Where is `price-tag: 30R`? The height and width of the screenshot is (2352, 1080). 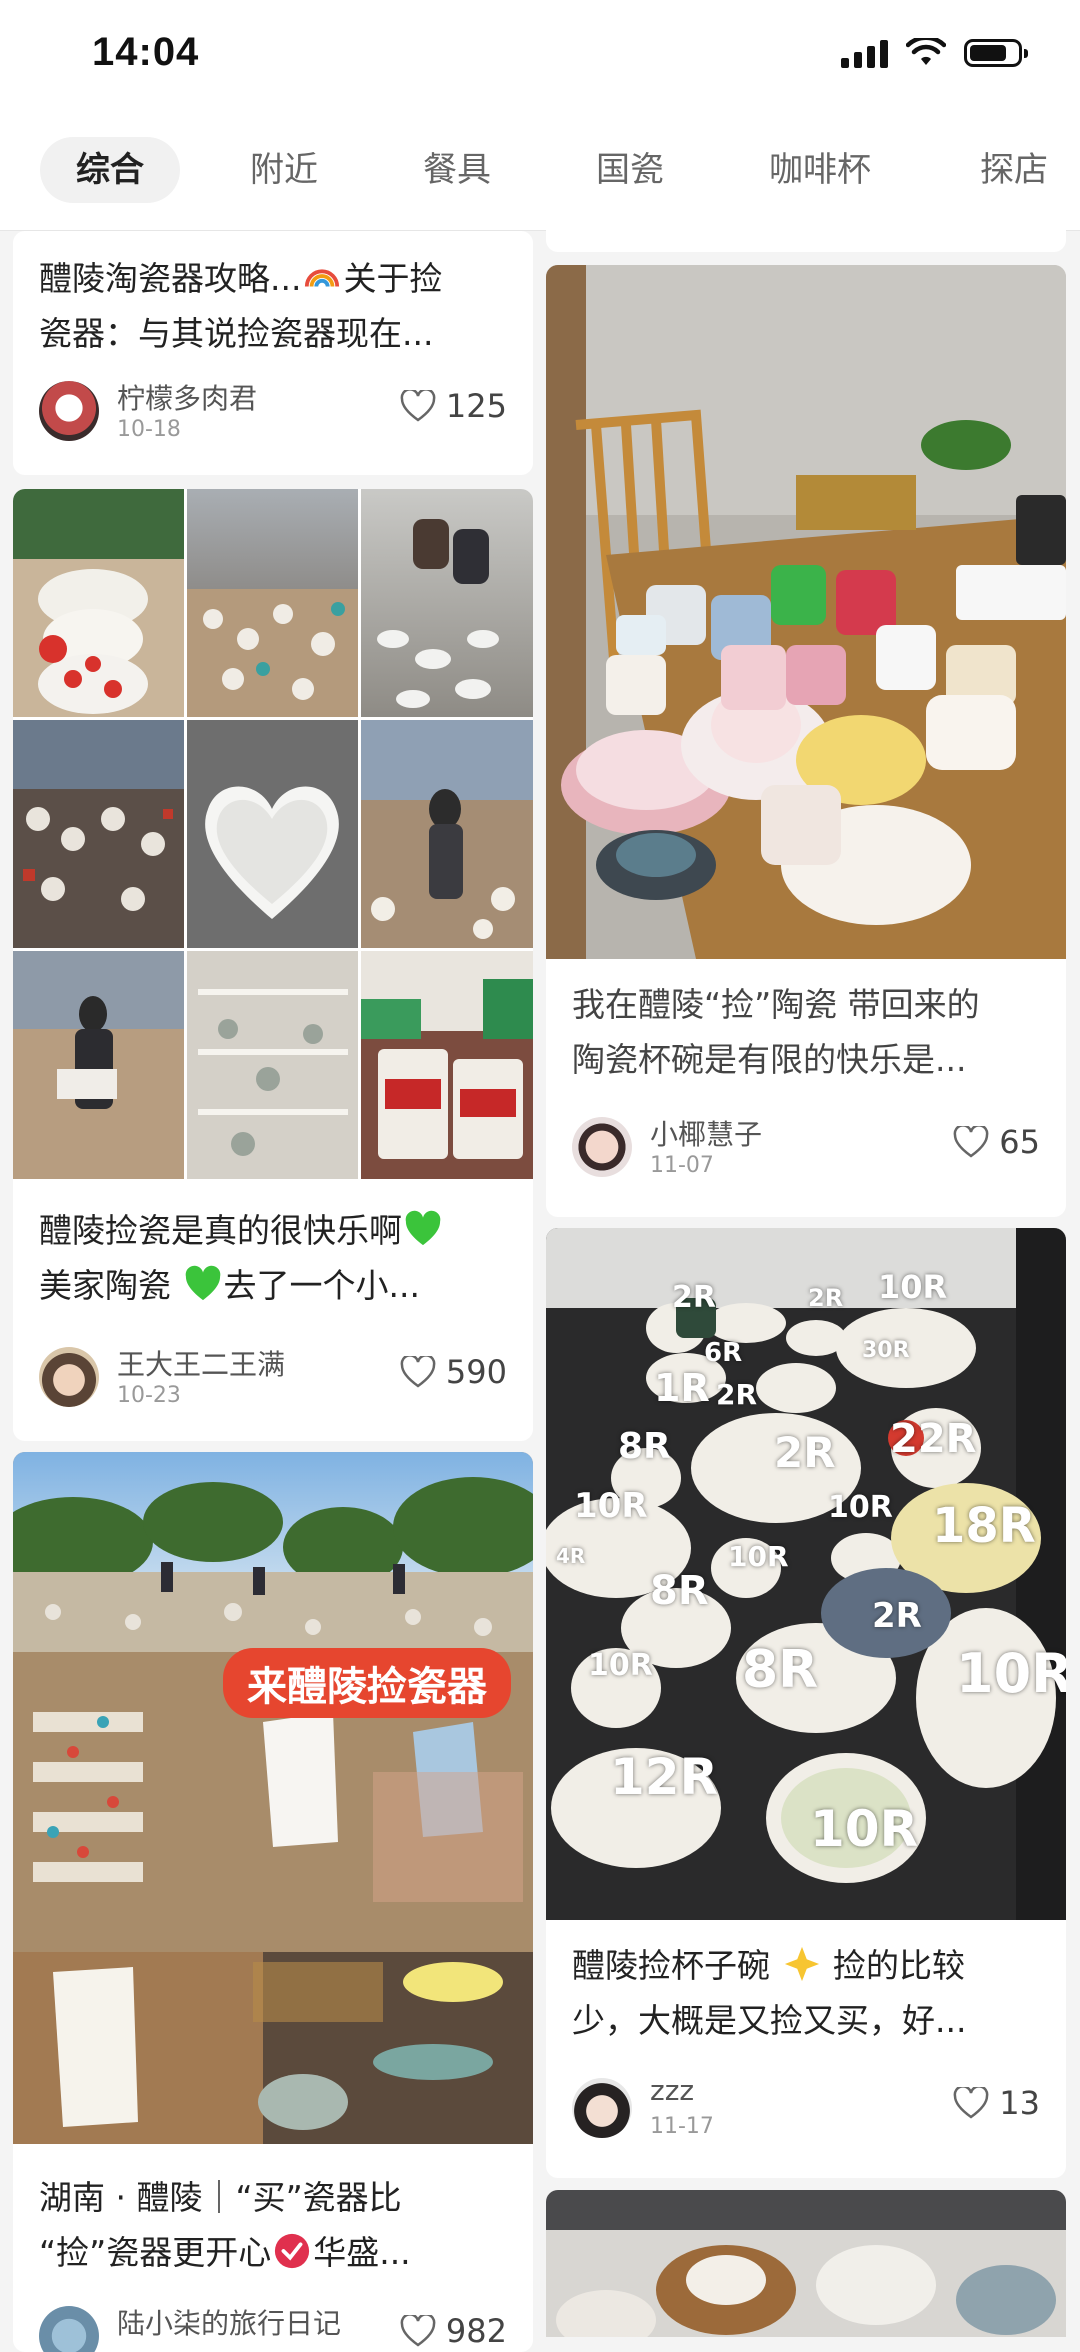 price-tag: 30R is located at coordinates (886, 1350).